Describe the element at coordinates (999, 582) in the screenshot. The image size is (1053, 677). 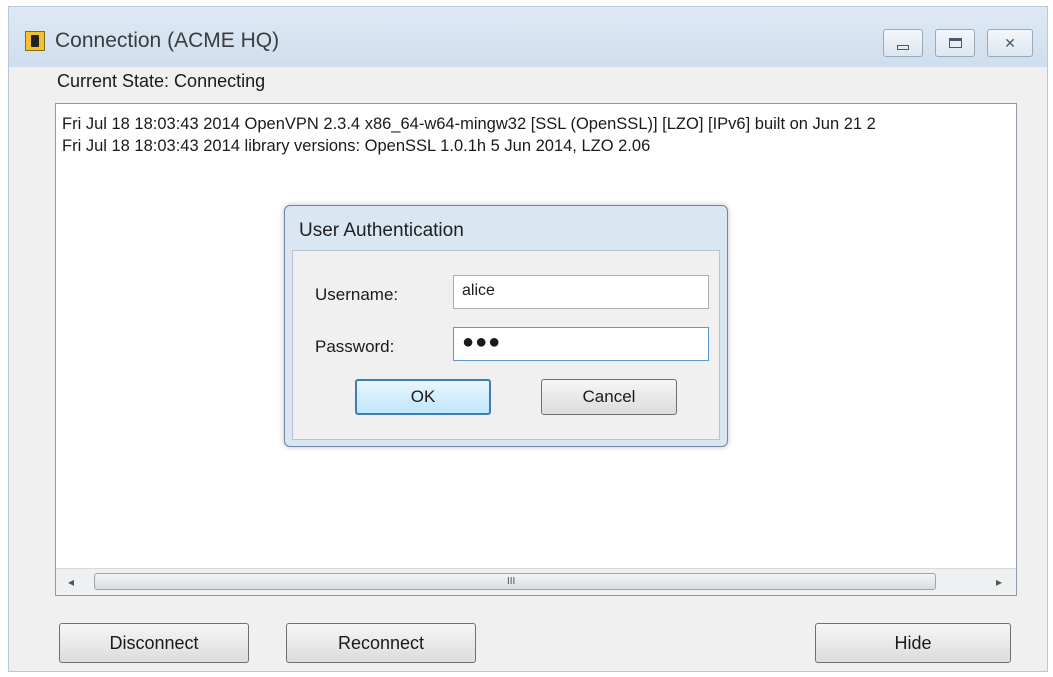
I see `scroll-right-icon: ▸` at that location.